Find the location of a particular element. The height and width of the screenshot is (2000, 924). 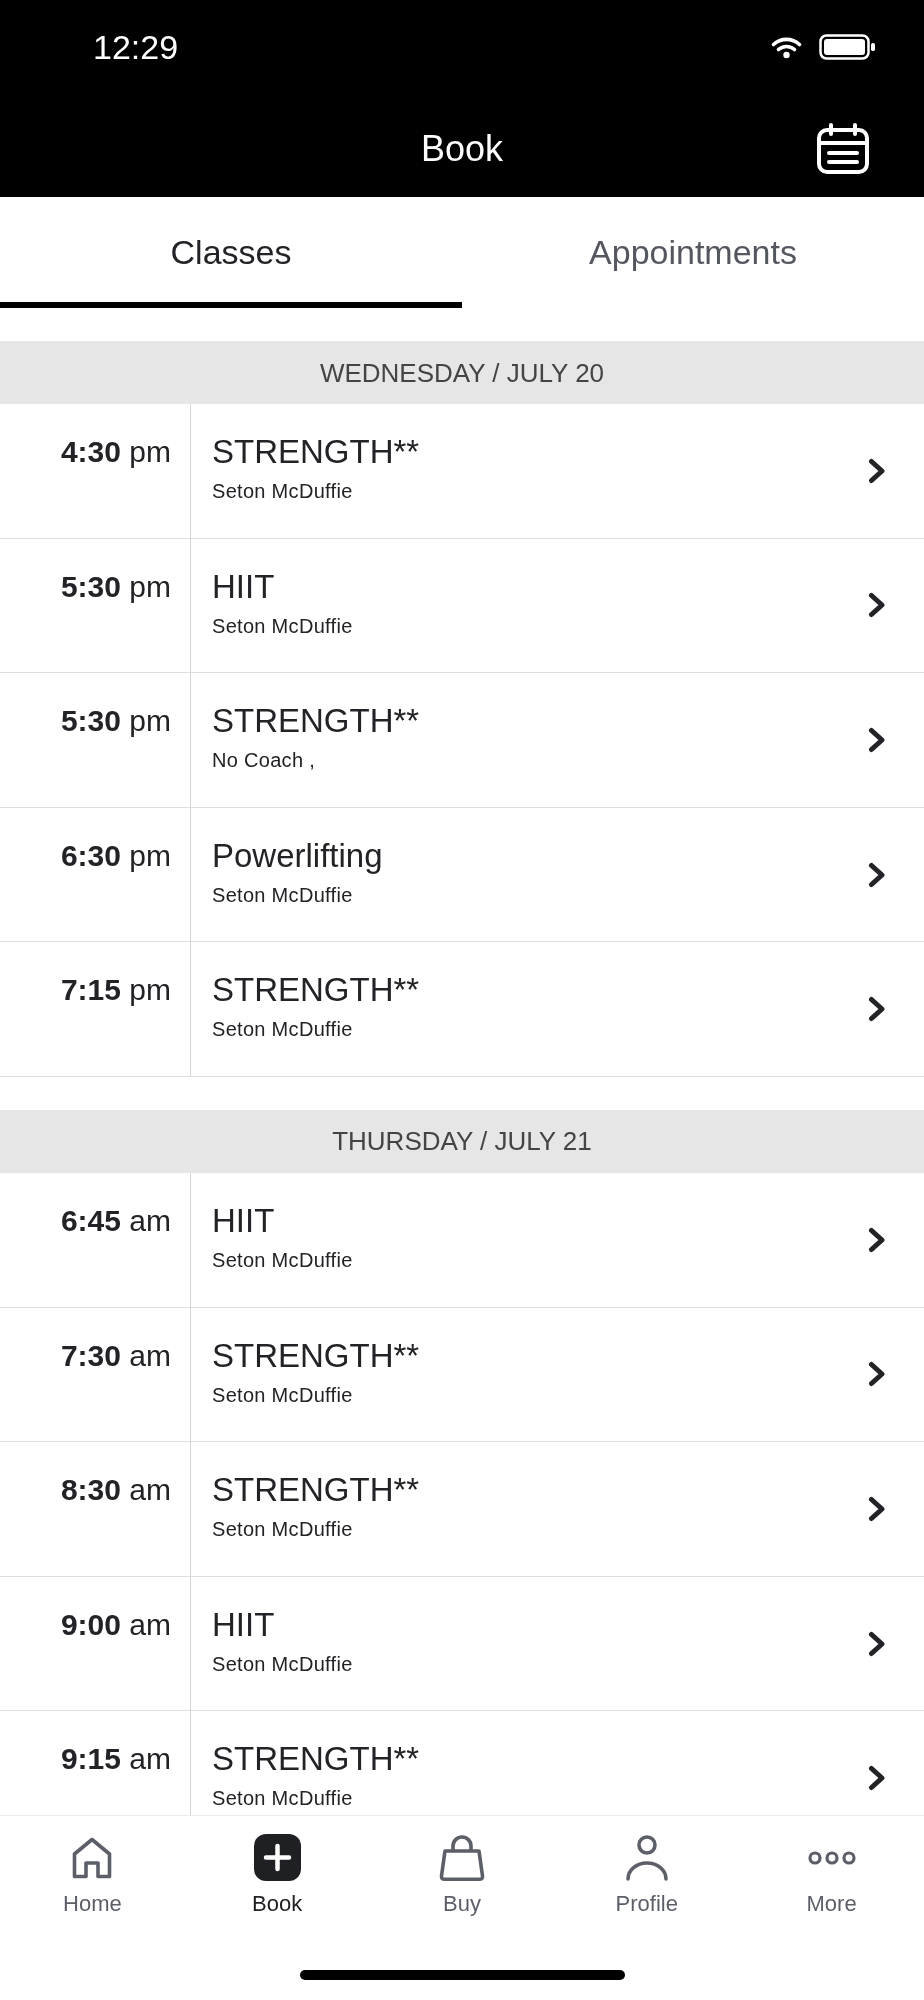

class-row: 5:30 pm HIIT Seton McDuffie is located at coordinates (462, 606).